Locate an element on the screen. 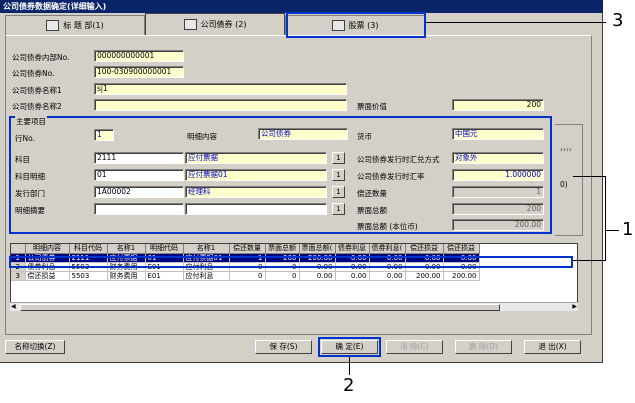  grid-column-header: 偿还数量 is located at coordinates (247, 249).